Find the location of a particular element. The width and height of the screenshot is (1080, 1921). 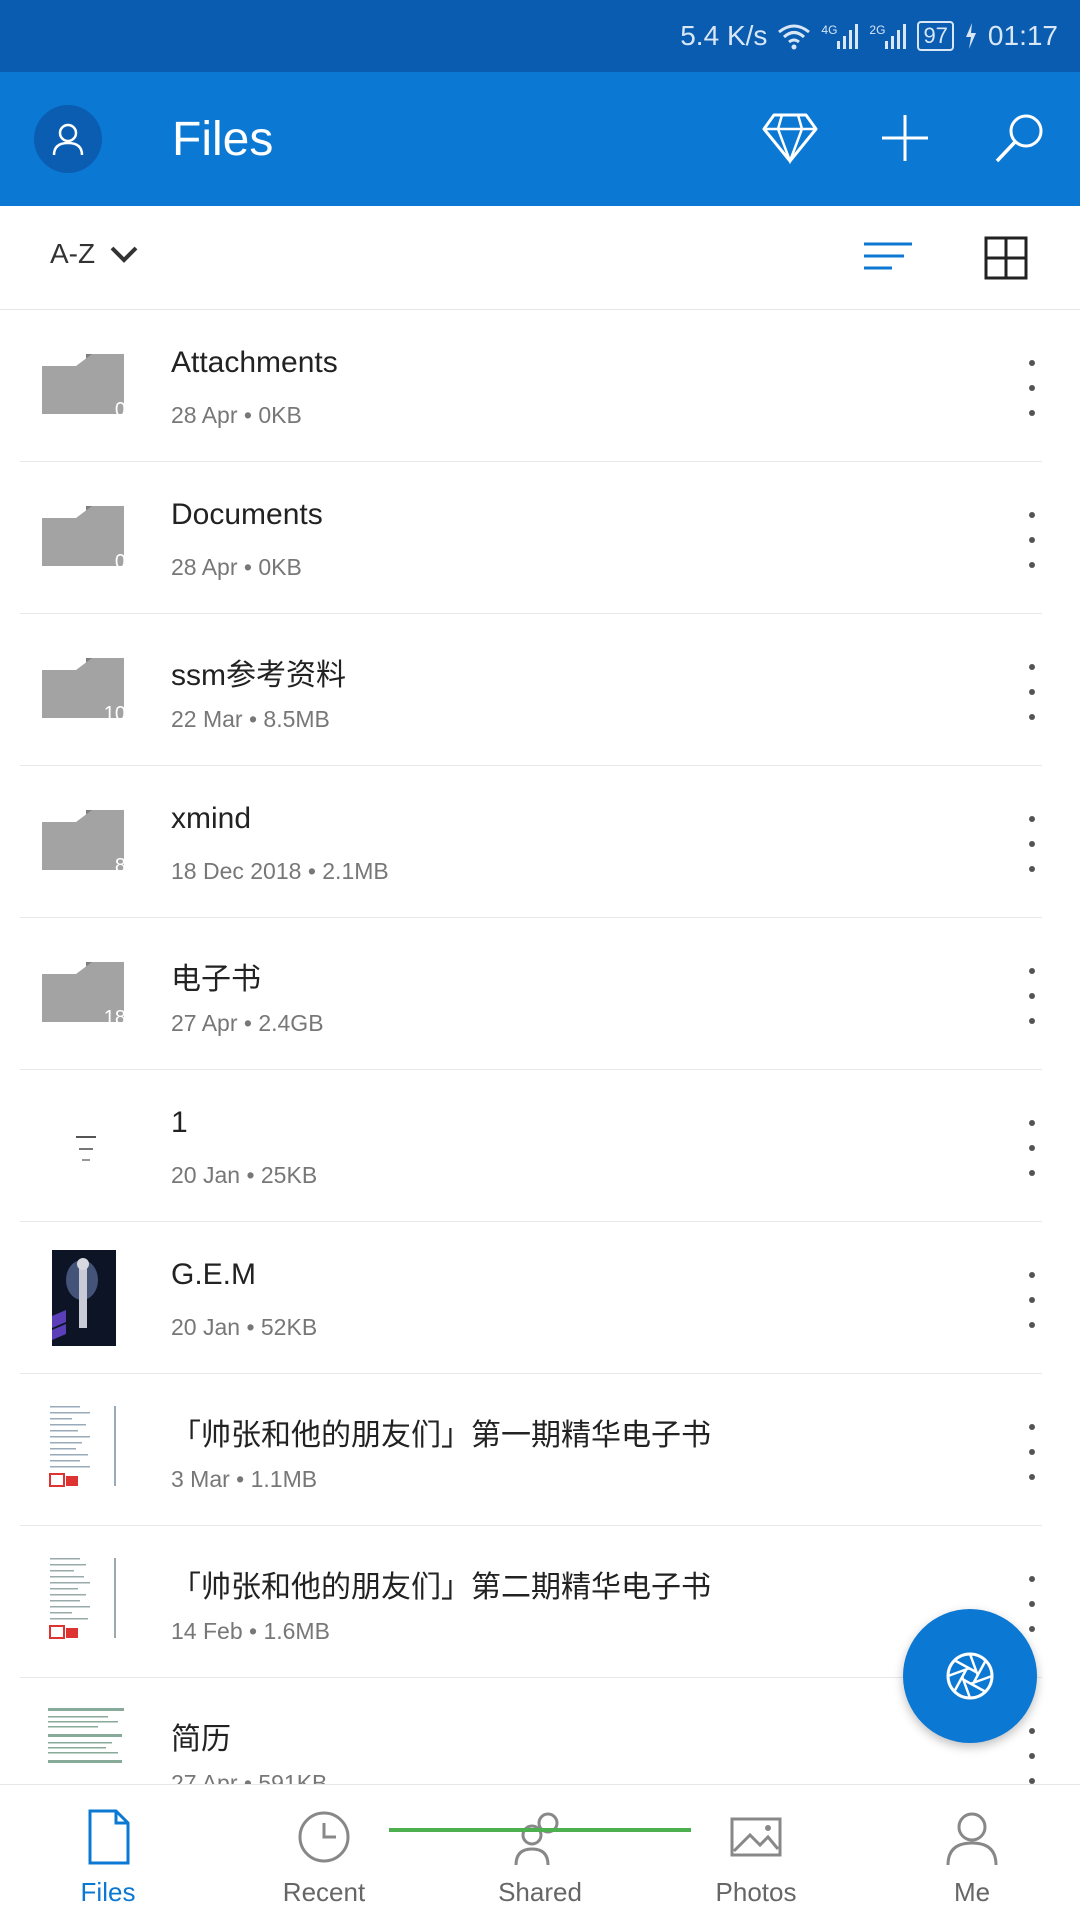

folder-item-count: 10 is located at coordinates (114, 714).